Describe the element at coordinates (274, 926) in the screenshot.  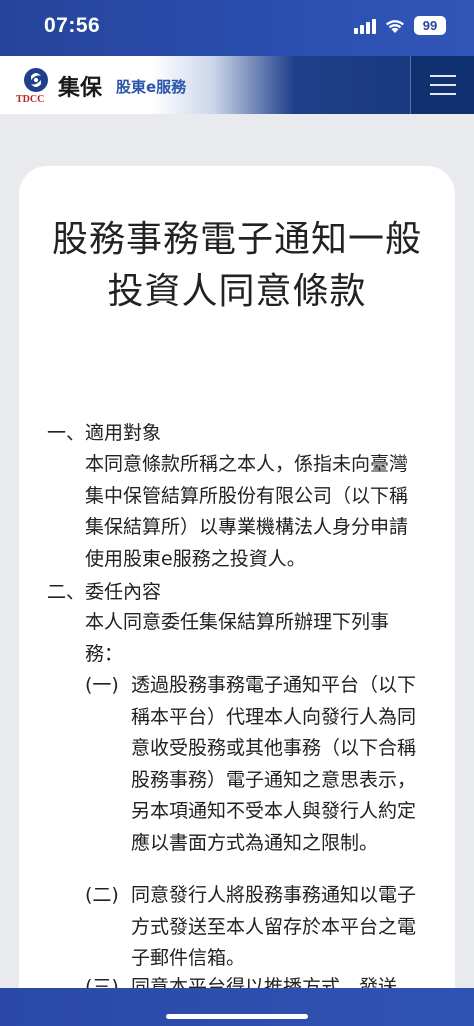
I see `list-item-text: 同意發行人將股務事務通知以電子方式發送至本人留存於本平台之電子郵件信箱。` at that location.